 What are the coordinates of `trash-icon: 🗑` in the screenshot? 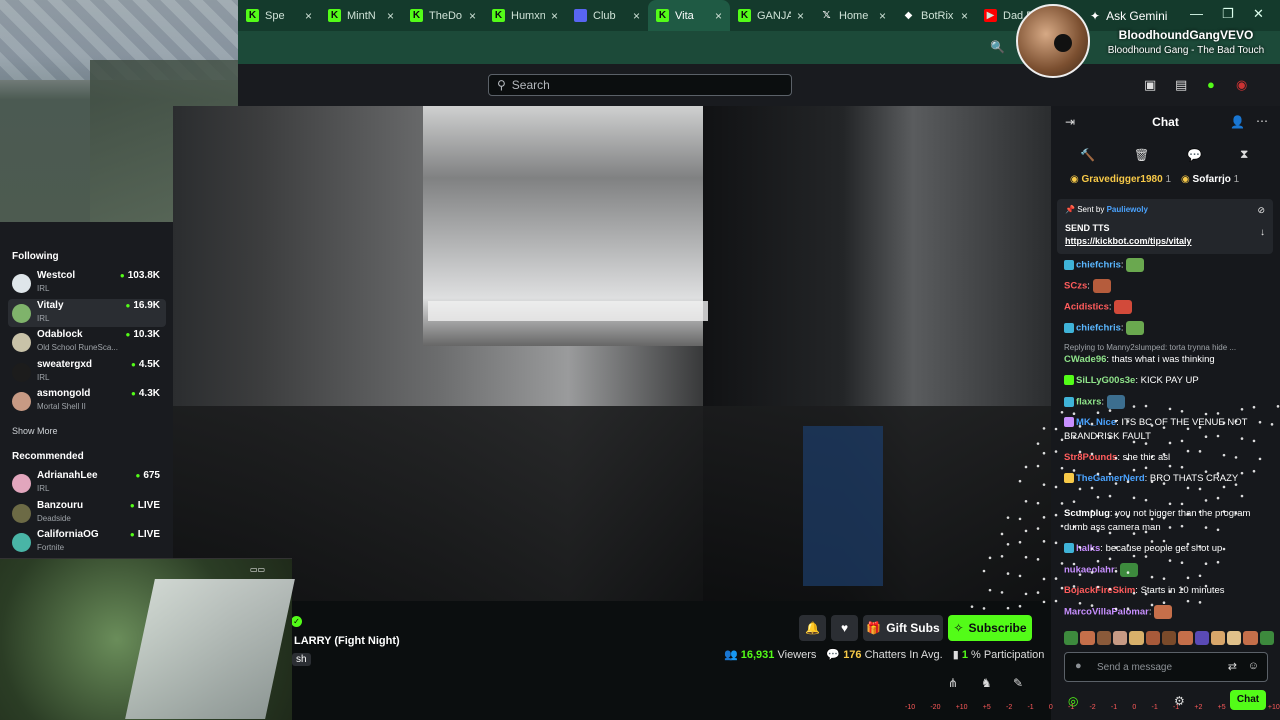 It's located at (1141, 155).